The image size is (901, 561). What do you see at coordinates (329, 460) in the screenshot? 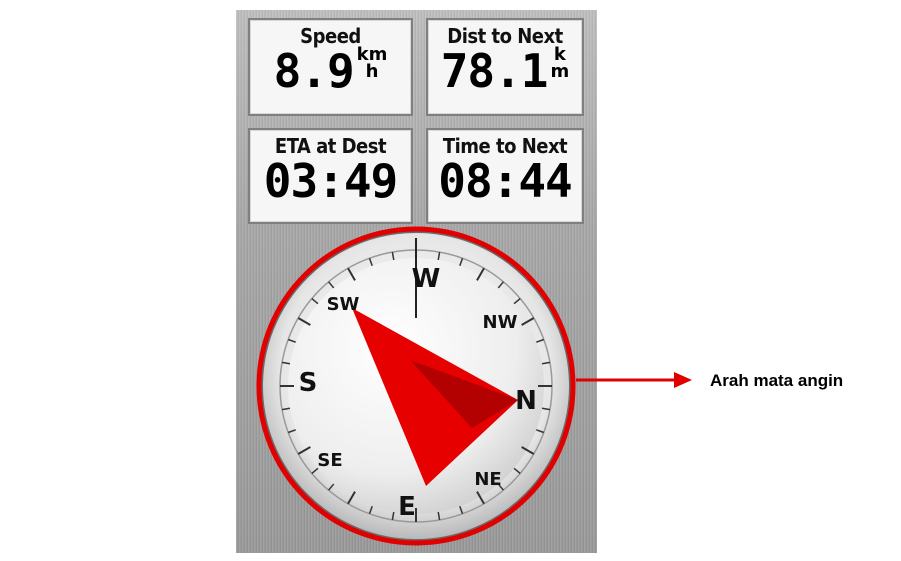
I see `compass-label-se: SE` at bounding box center [329, 460].